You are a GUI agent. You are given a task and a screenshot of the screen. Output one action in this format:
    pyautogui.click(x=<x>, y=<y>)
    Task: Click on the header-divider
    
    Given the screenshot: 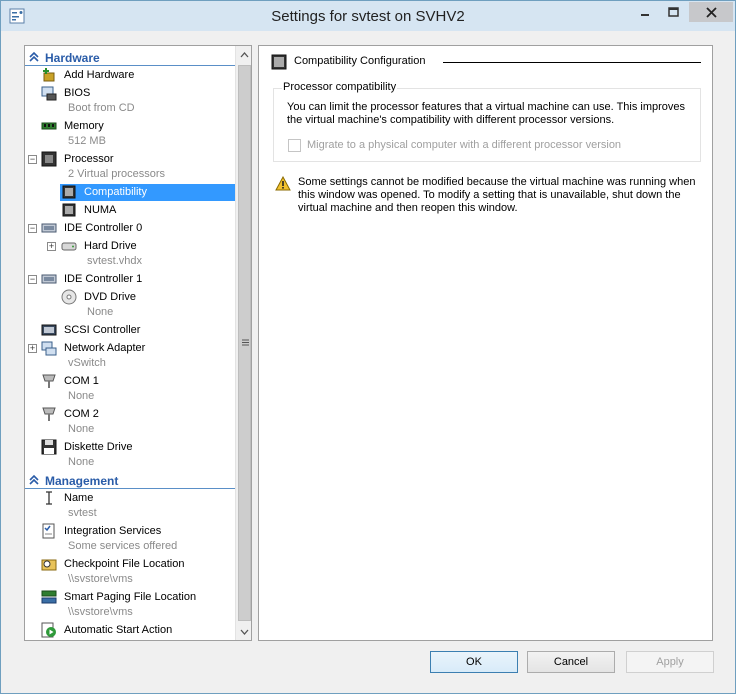 What is the action you would take?
    pyautogui.click(x=572, y=62)
    